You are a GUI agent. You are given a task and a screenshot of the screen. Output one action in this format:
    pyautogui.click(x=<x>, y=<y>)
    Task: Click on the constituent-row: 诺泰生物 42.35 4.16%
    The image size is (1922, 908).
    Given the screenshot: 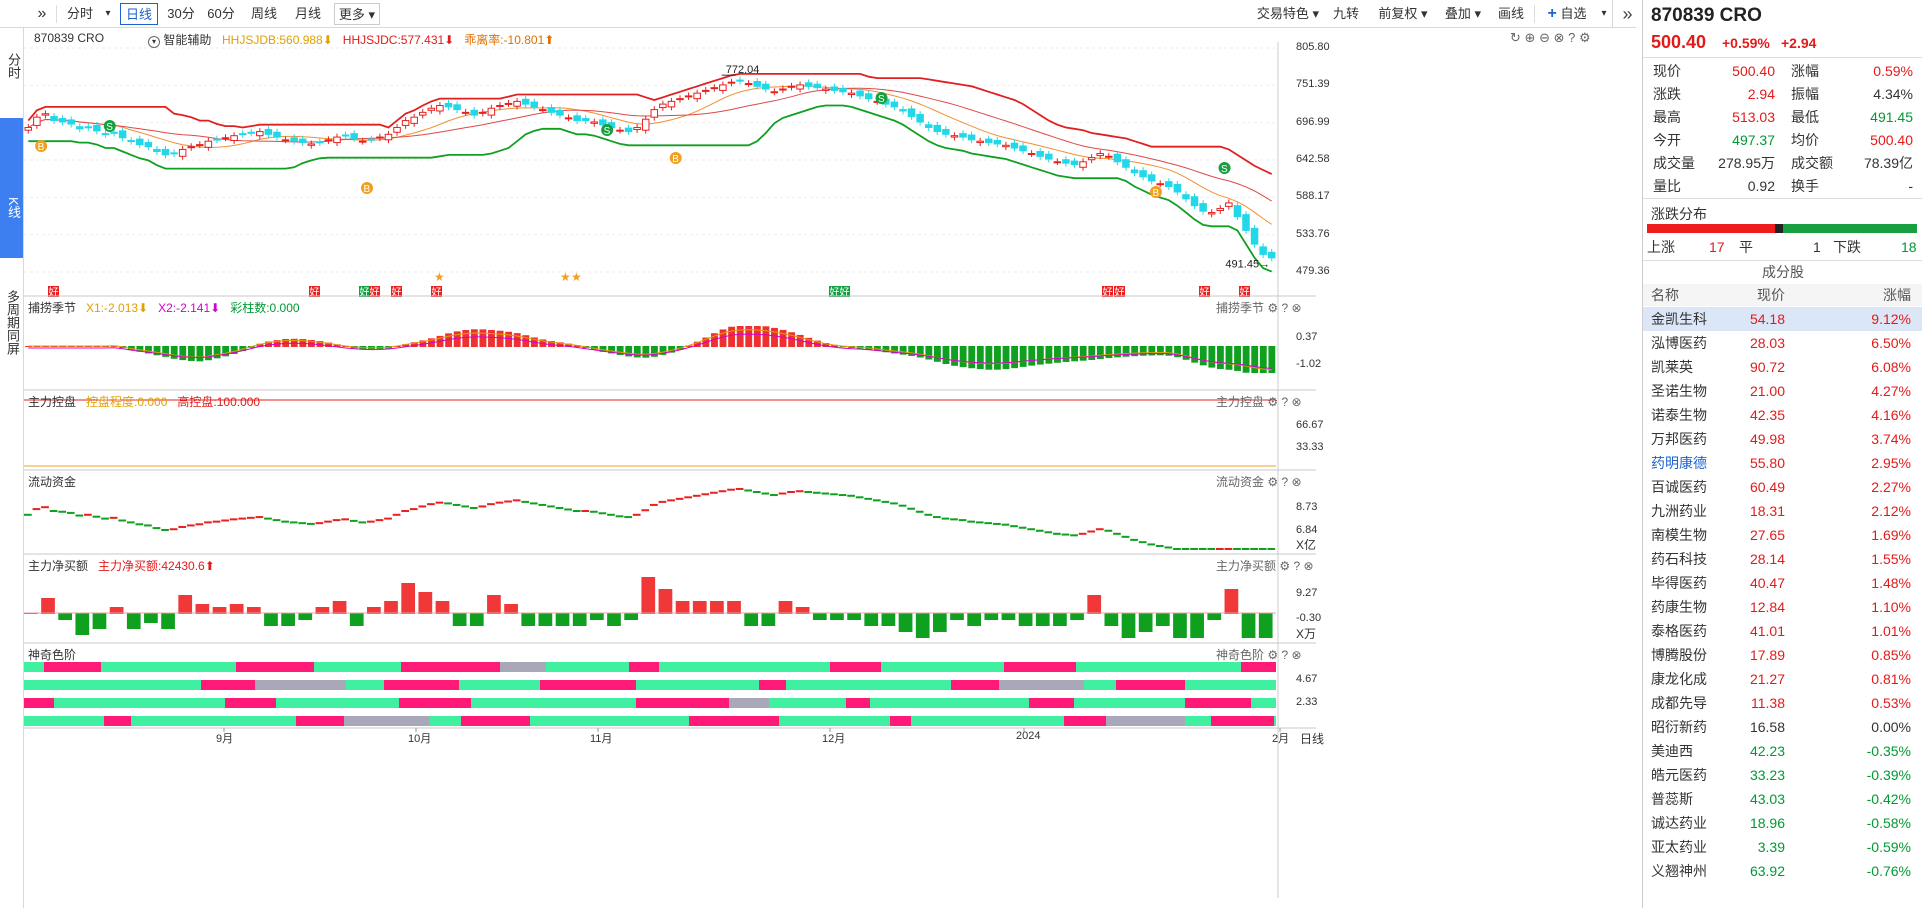 What is the action you would take?
    pyautogui.click(x=1782, y=415)
    